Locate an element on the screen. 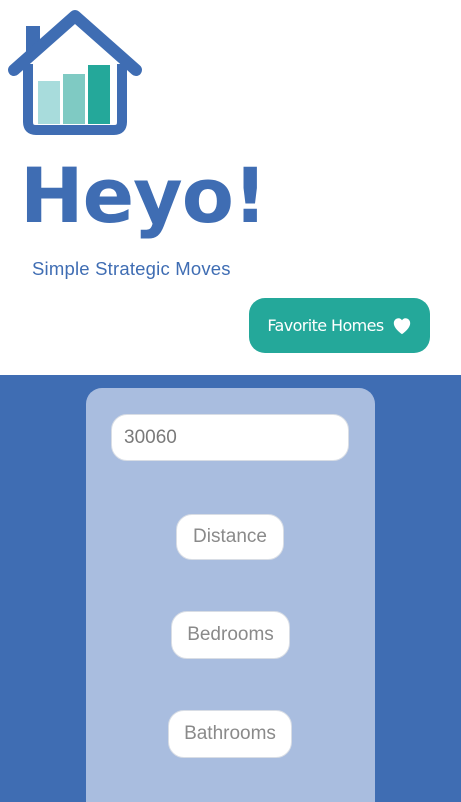 This screenshot has height=802, width=461. favorite-homes-label: Favorite Homes is located at coordinates (325, 325).